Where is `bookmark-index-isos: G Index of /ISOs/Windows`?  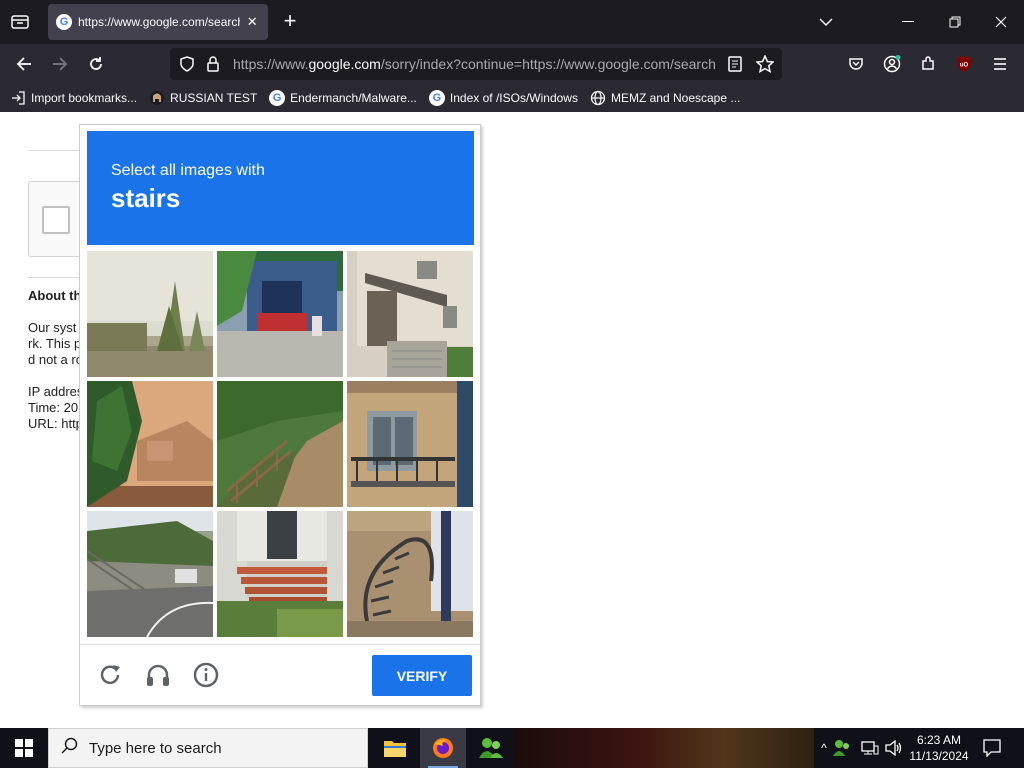 bookmark-index-isos: G Index of /ISOs/Windows is located at coordinates (503, 98).